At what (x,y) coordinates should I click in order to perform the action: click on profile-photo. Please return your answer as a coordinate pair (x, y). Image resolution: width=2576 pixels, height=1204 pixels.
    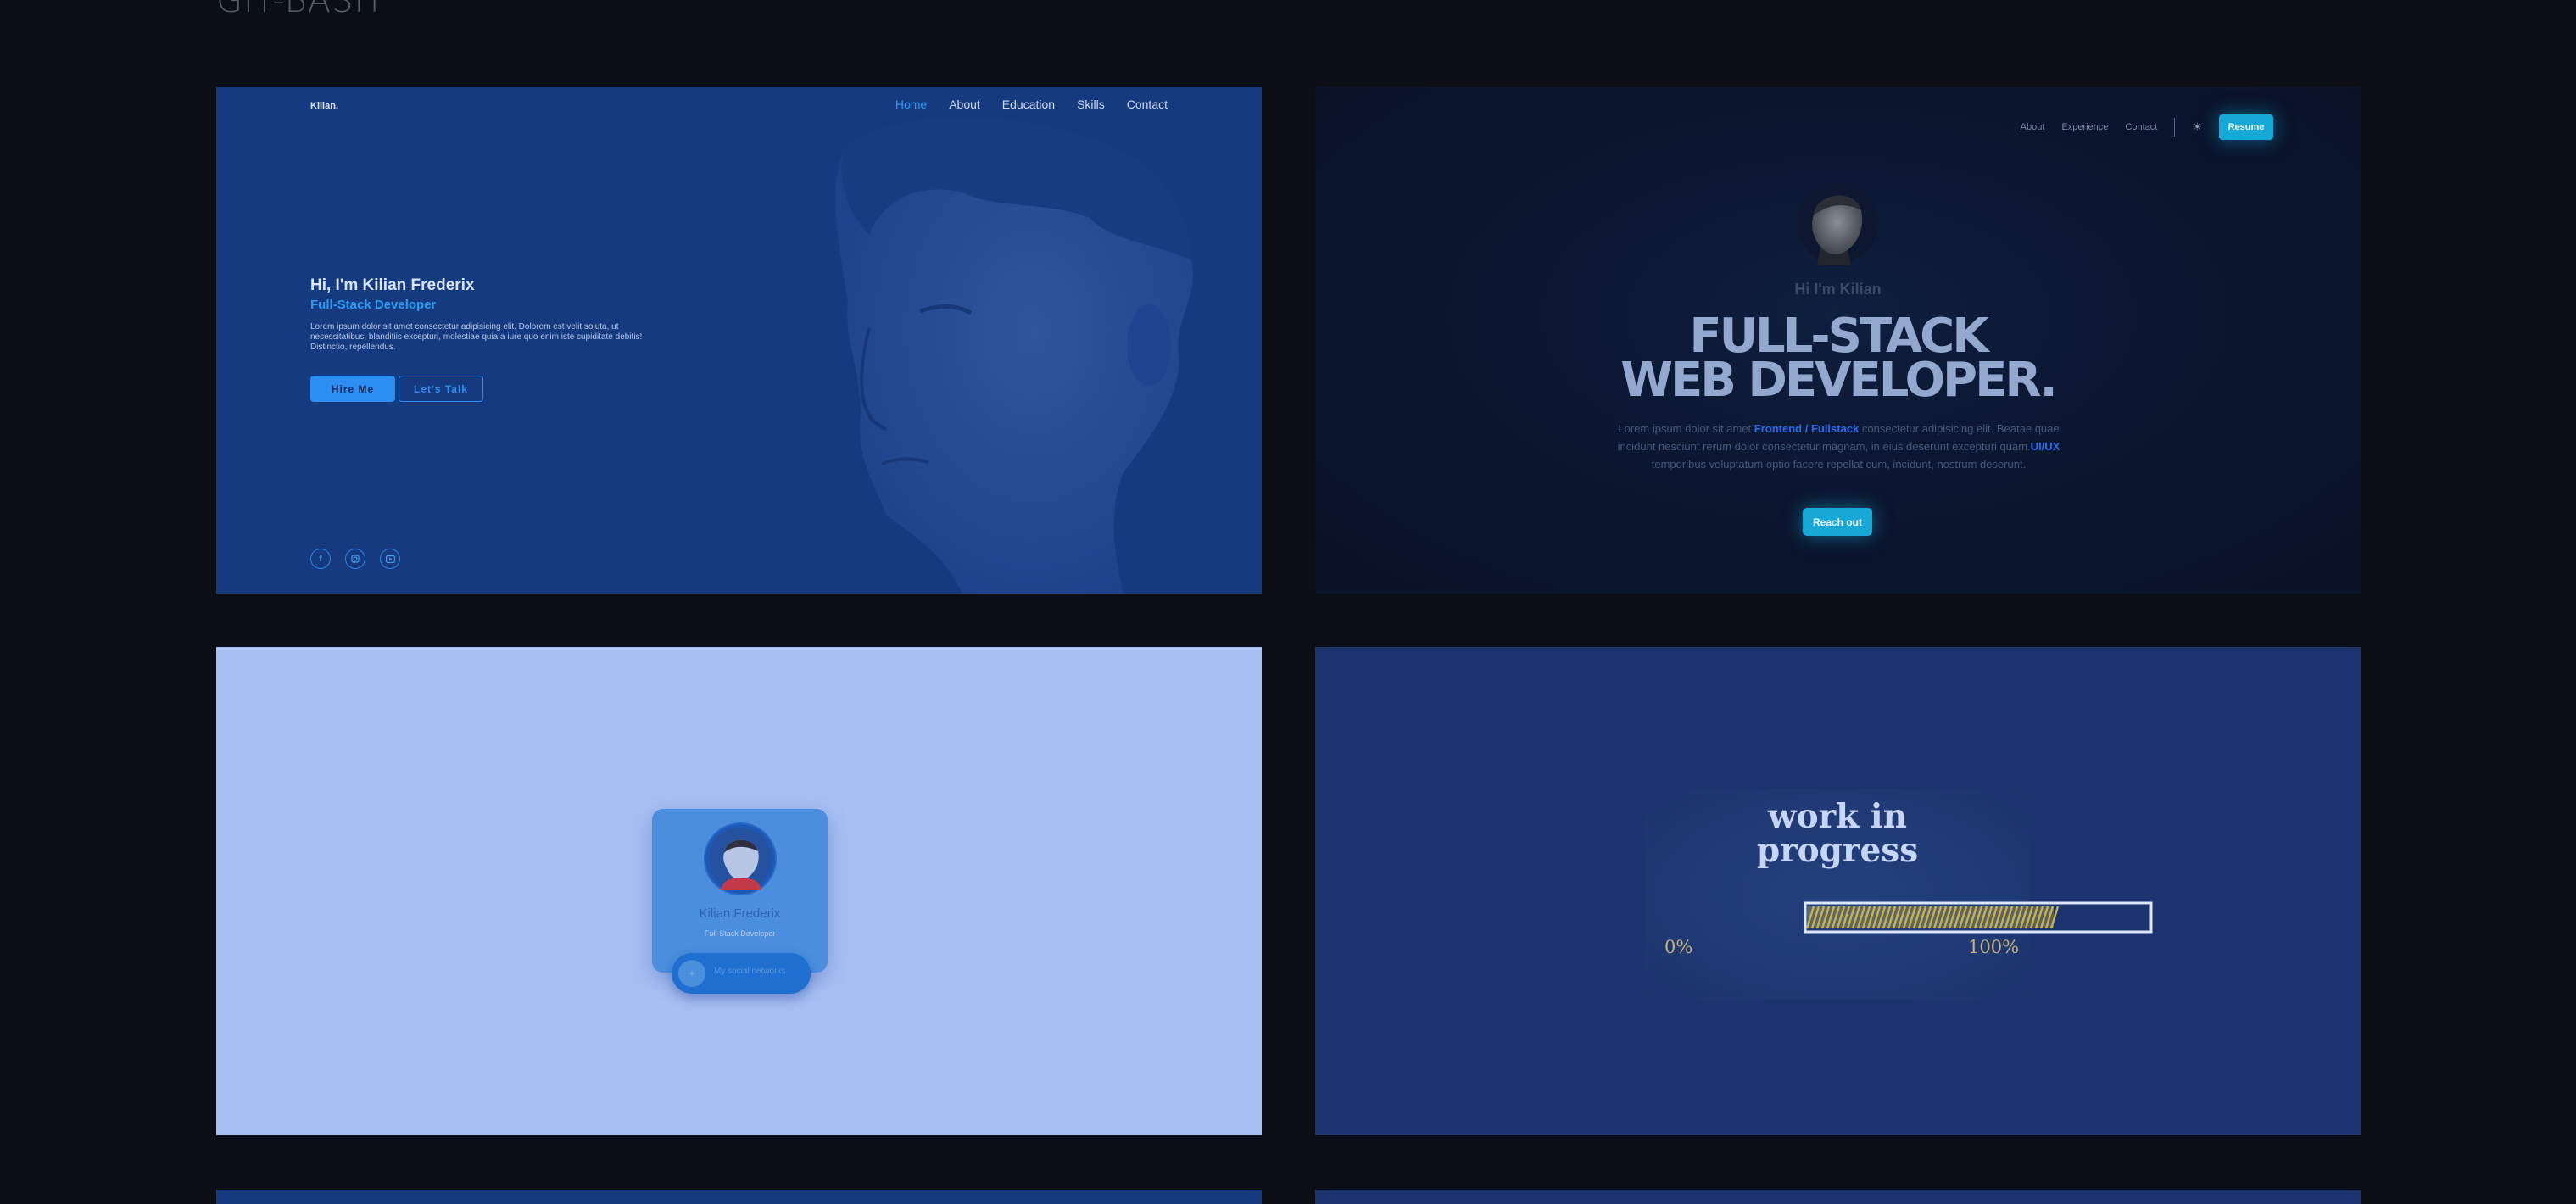
    Looking at the image, I should click on (1837, 224).